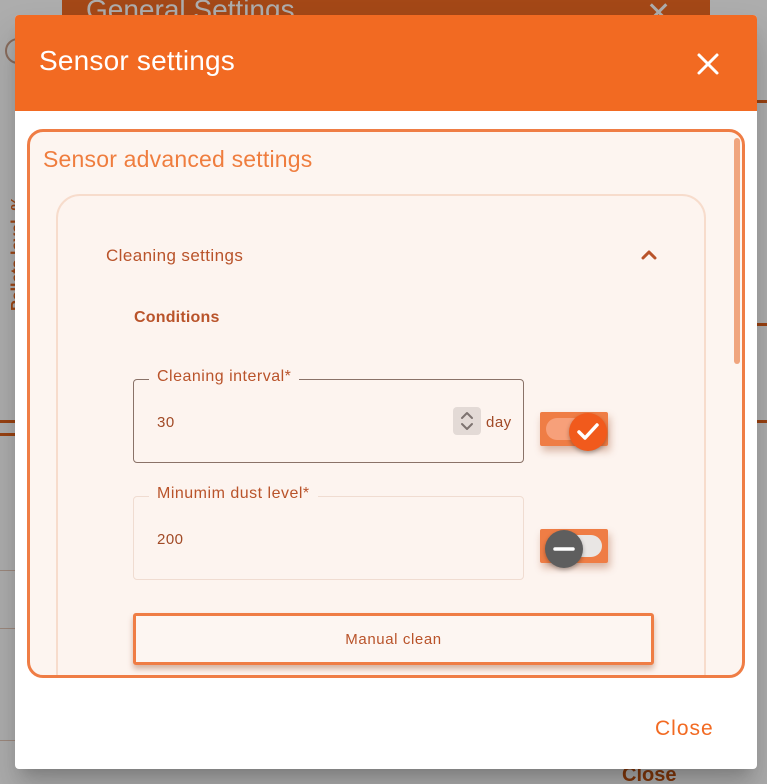  I want to click on close-button: Close, so click(684, 729).